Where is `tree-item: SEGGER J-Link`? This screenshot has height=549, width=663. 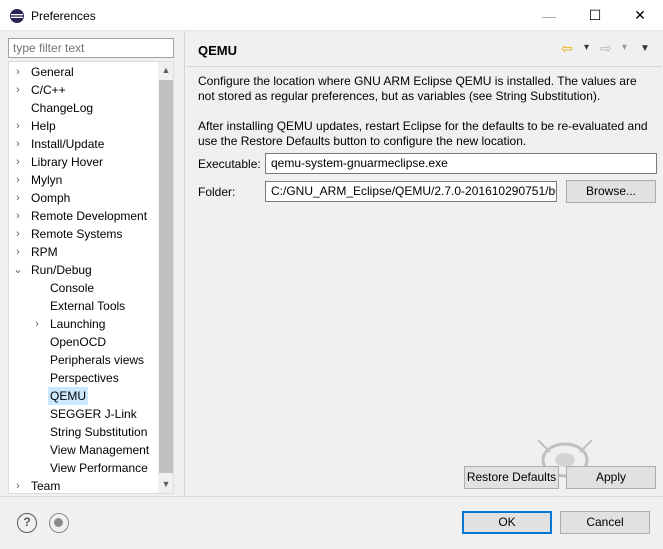
tree-item: SEGGER J-Link is located at coordinates (83, 414).